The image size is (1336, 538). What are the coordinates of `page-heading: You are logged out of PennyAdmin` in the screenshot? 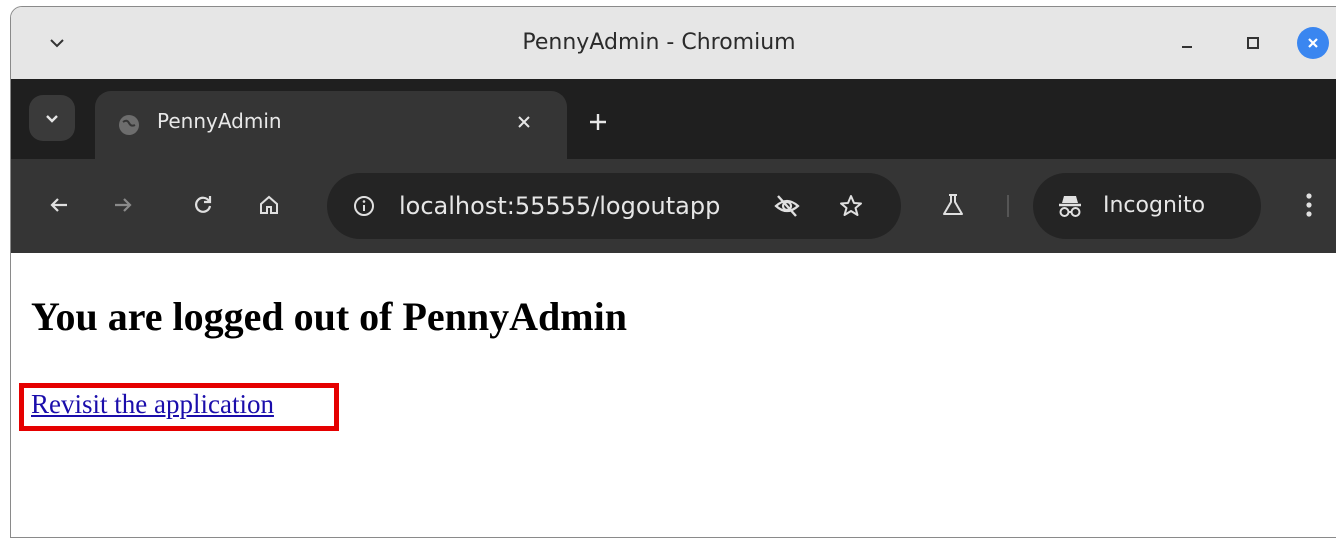 It's located at (329, 316).